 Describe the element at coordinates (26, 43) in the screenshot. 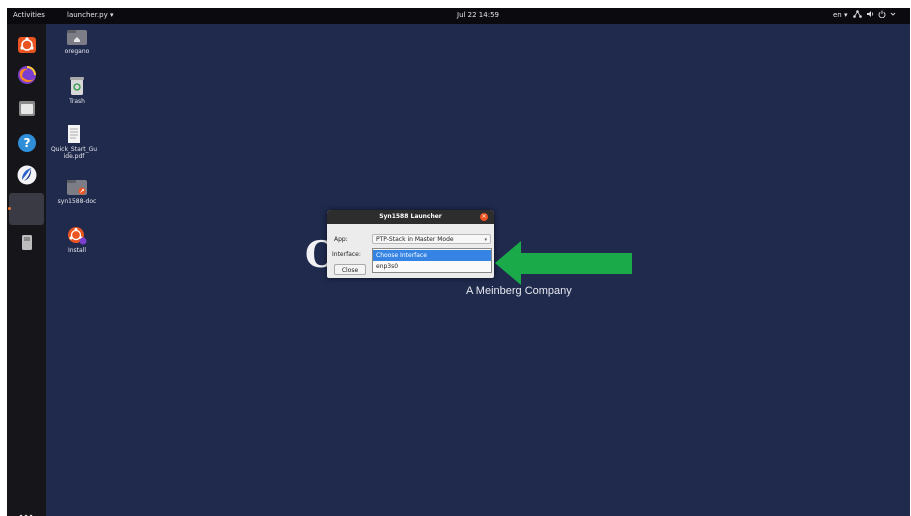

I see `ubuntu-software-icon` at that location.